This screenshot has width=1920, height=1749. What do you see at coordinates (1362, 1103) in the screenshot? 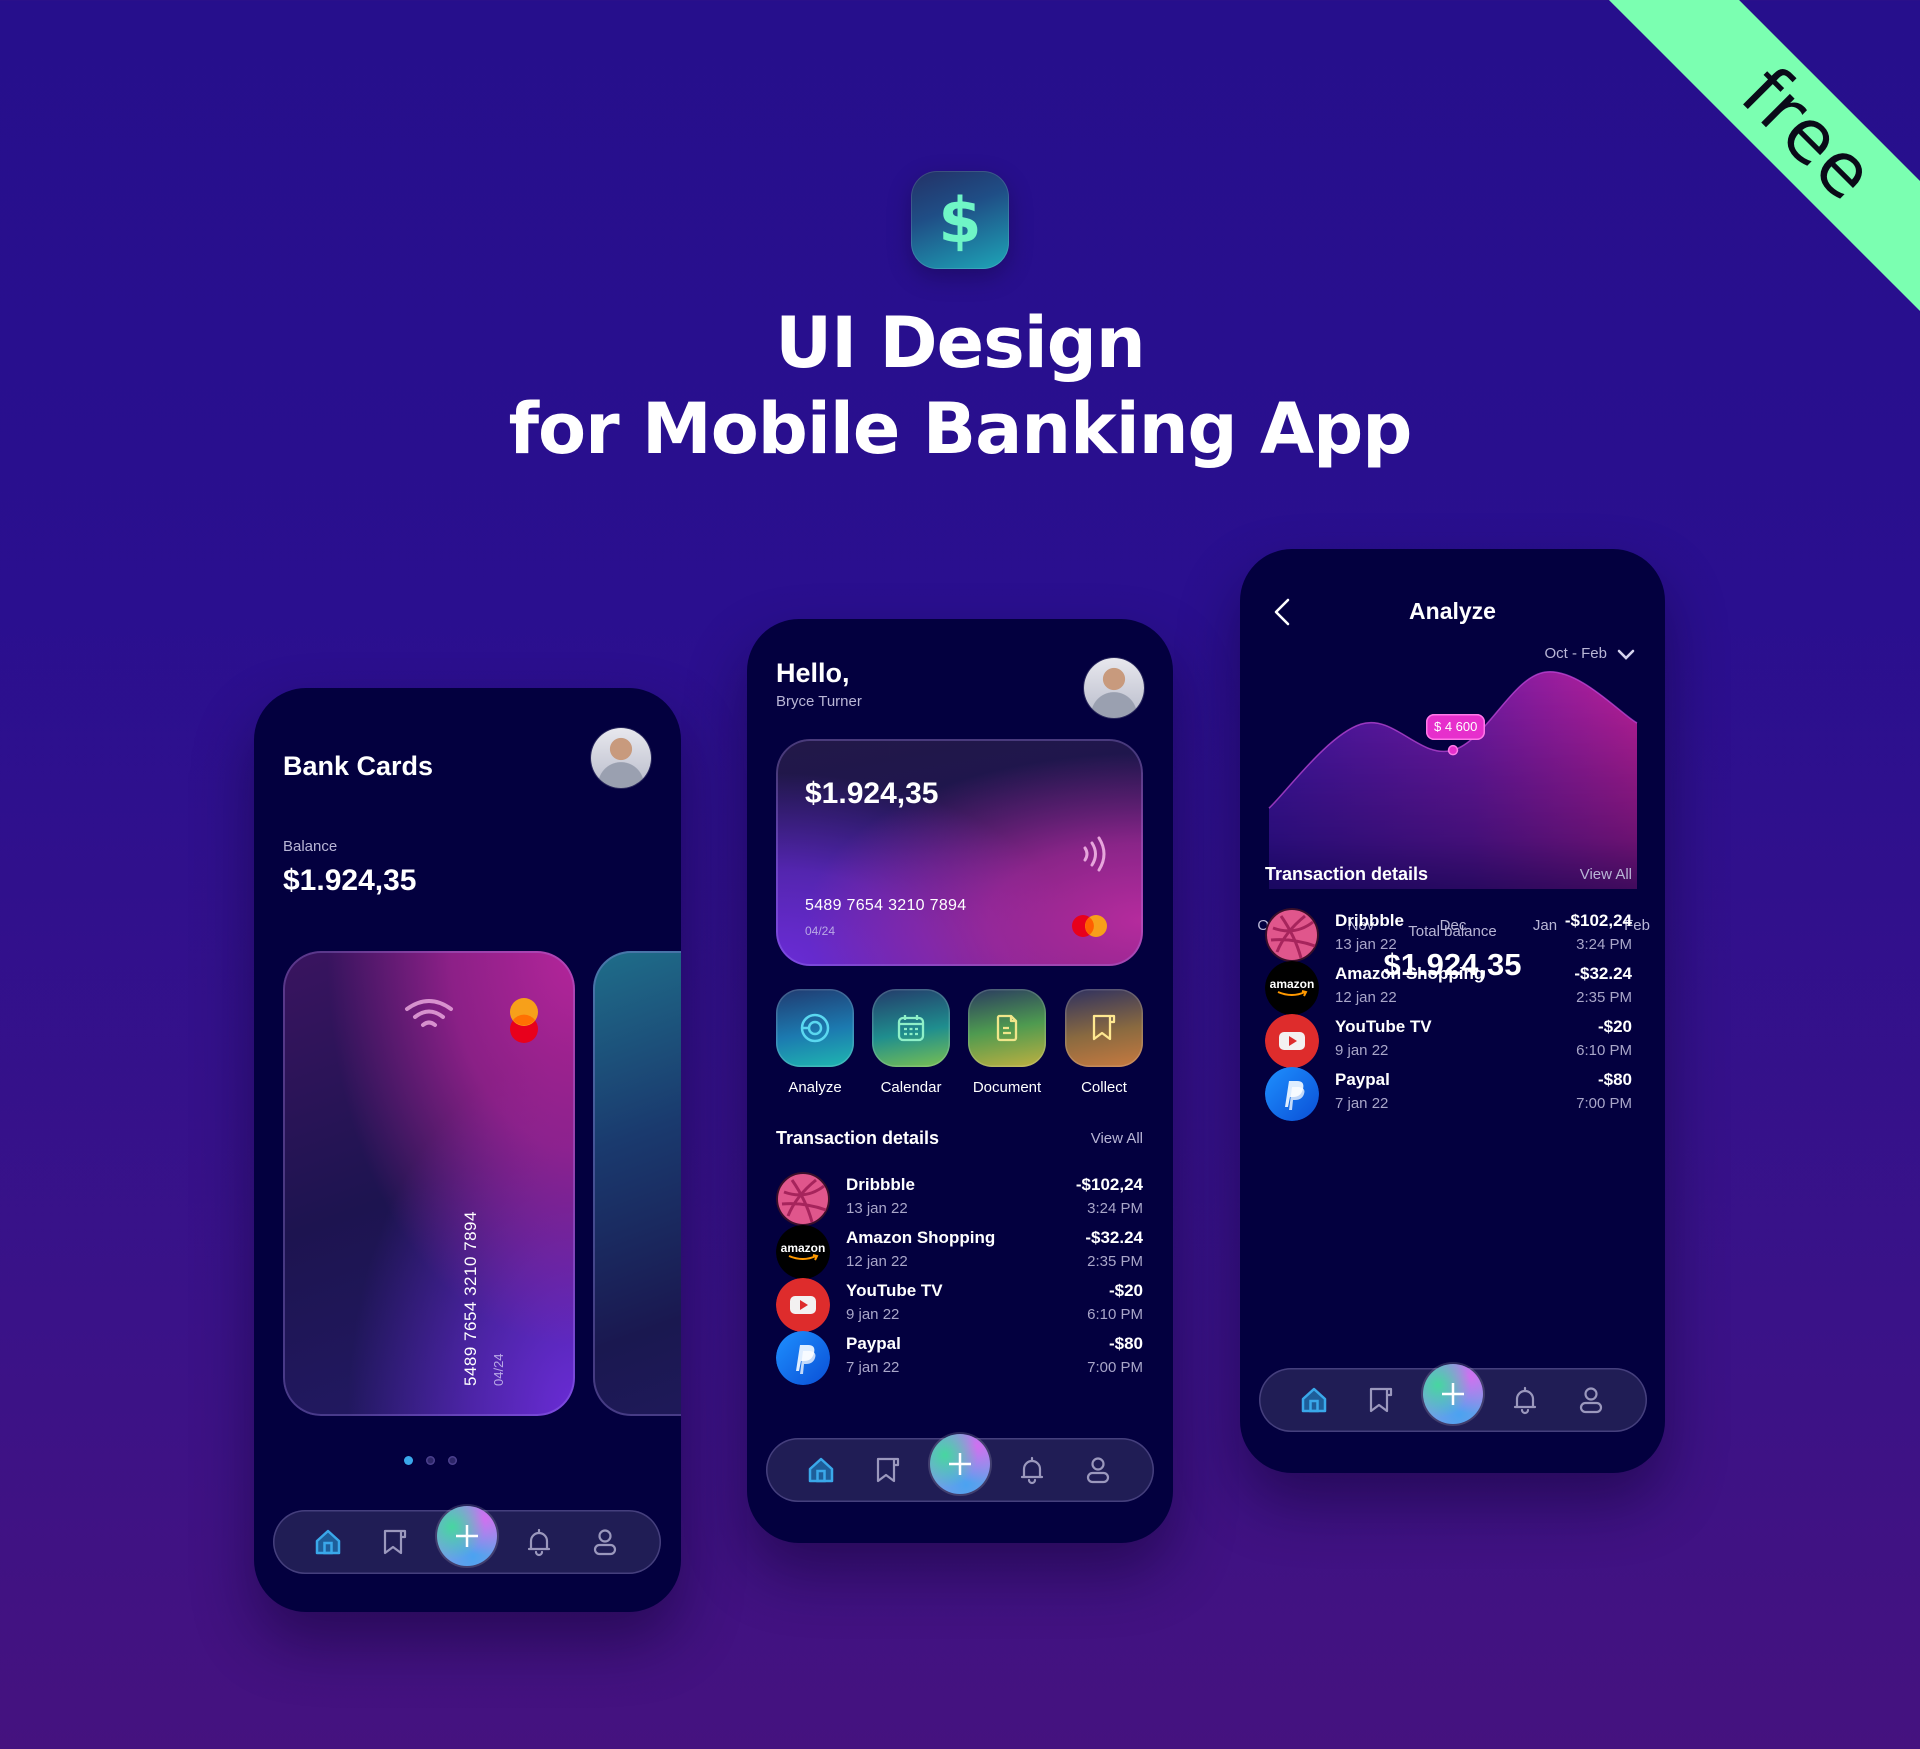
I see `transaction-date: 7 jan 22` at bounding box center [1362, 1103].